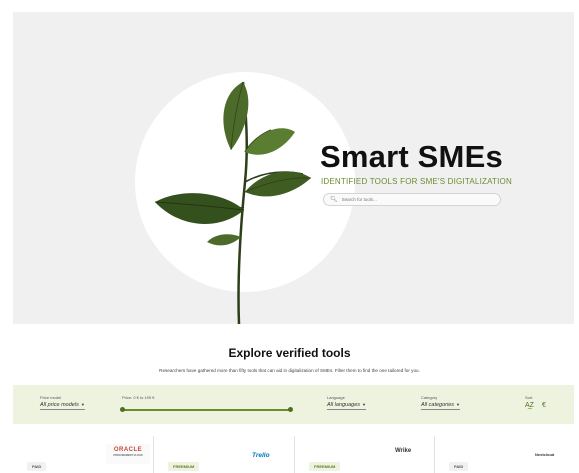 This screenshot has width=579, height=473. Describe the element at coordinates (122, 409) in the screenshot. I see `price-slider-min-handle` at that location.